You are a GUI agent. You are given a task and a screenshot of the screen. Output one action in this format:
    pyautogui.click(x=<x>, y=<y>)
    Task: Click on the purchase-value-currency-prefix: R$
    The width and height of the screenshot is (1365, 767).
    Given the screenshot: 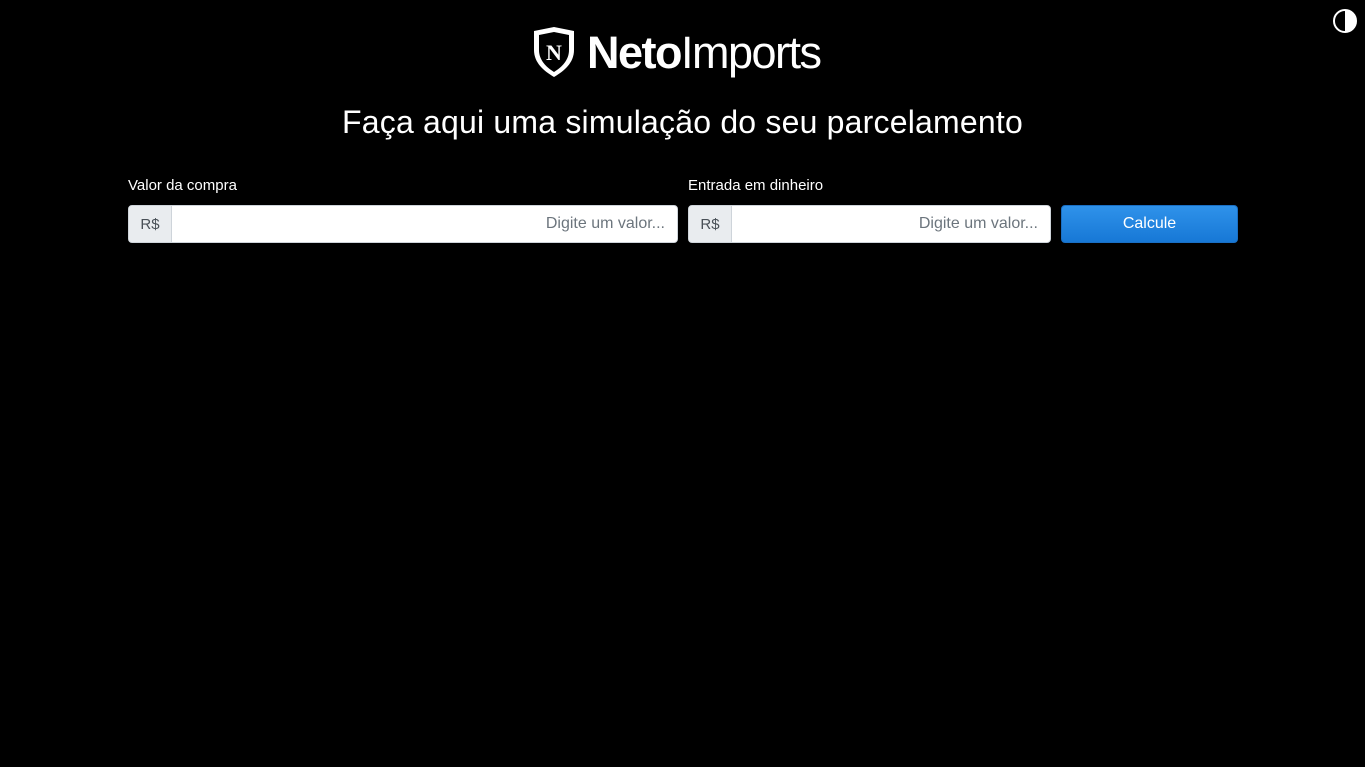 What is the action you would take?
    pyautogui.click(x=150, y=224)
    